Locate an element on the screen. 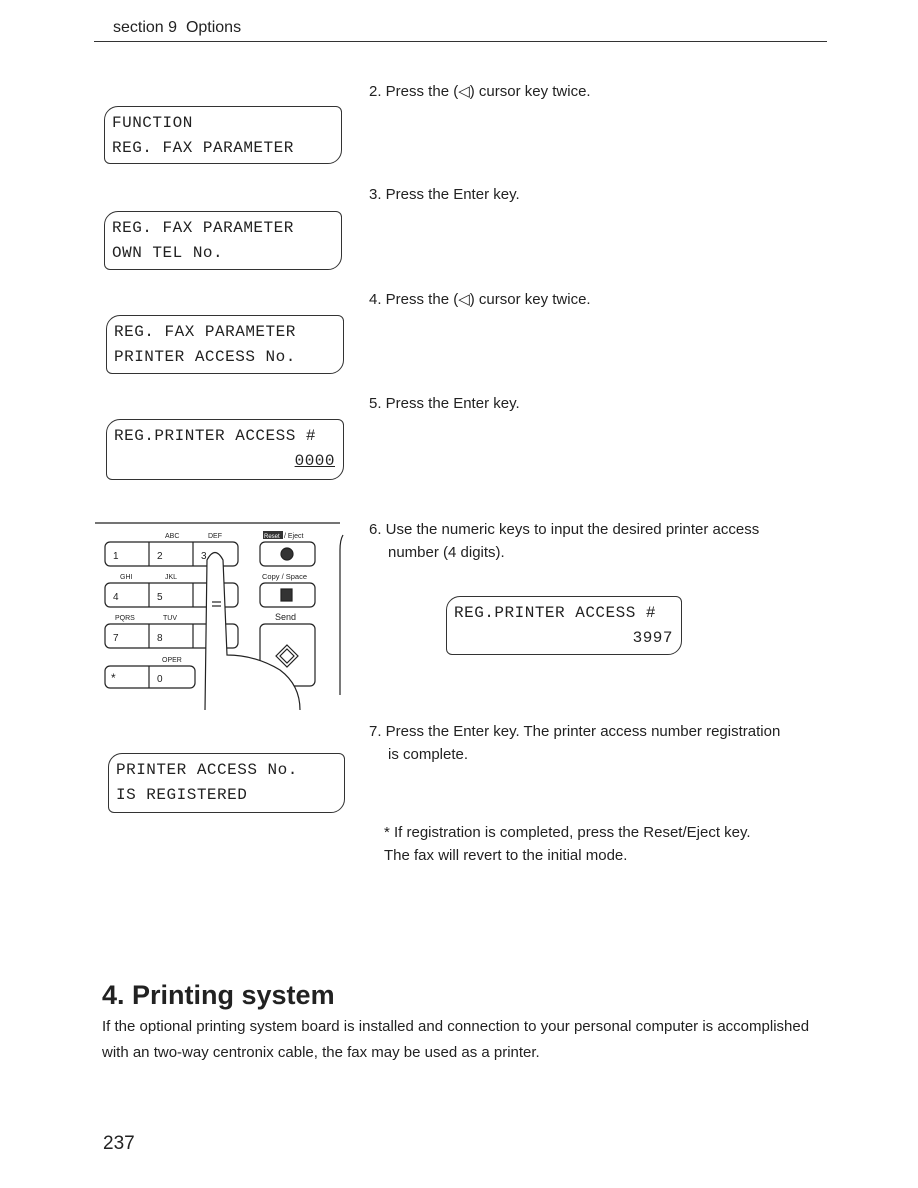  step-7-cont: is complete. is located at coordinates (428, 754).